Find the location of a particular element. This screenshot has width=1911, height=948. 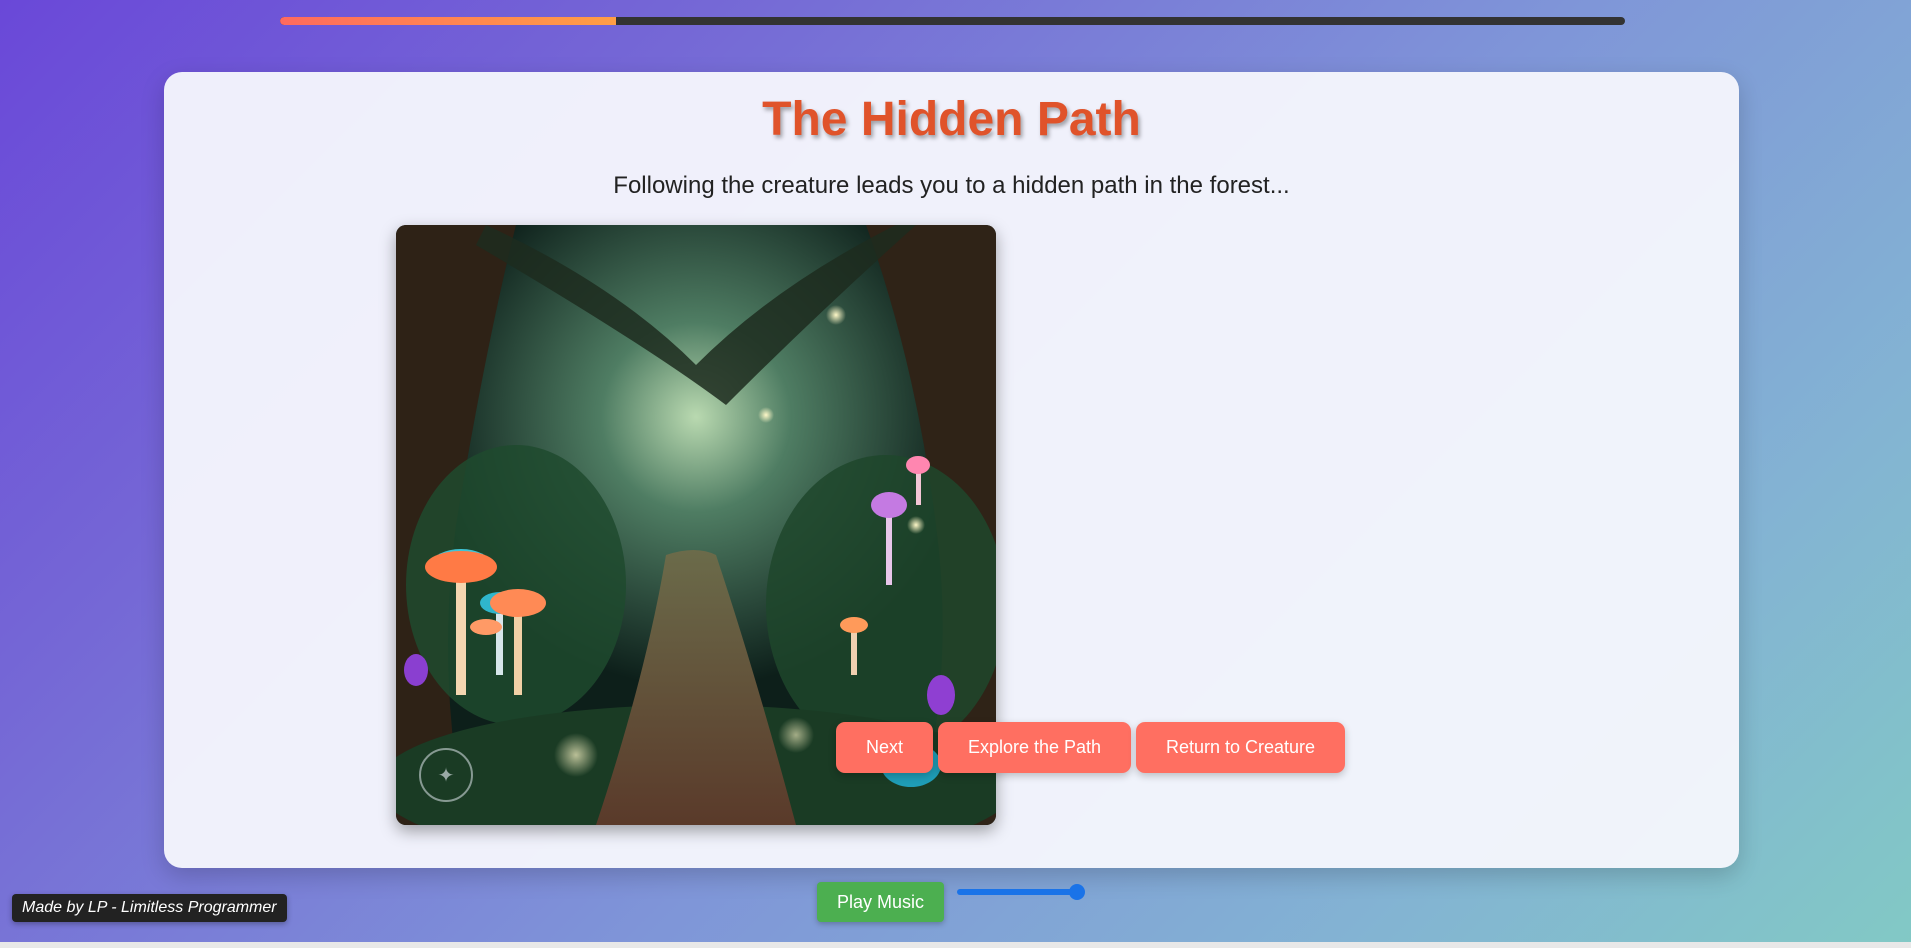

credit-badge: Made by LP - Limitless Programmer is located at coordinates (149, 908).